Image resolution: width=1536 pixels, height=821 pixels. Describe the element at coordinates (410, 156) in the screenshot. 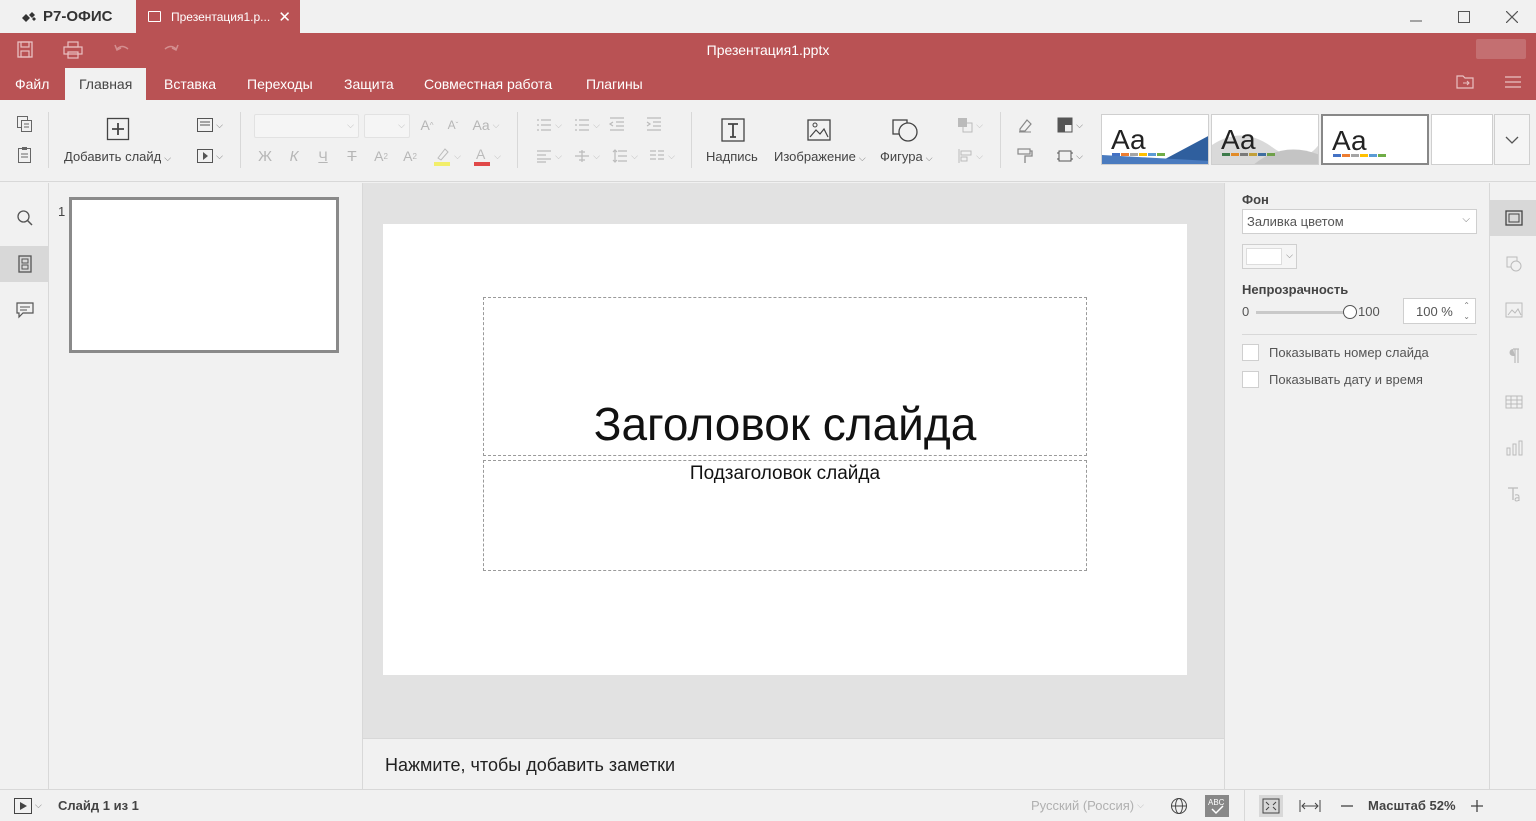

I see `subscript-icon: A2` at that location.